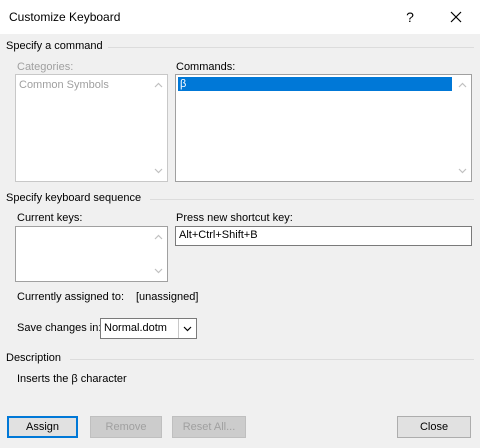 Image resolution: width=480 pixels, height=448 pixels. Describe the element at coordinates (91, 254) in the screenshot. I see `current-keys-listbox` at that location.